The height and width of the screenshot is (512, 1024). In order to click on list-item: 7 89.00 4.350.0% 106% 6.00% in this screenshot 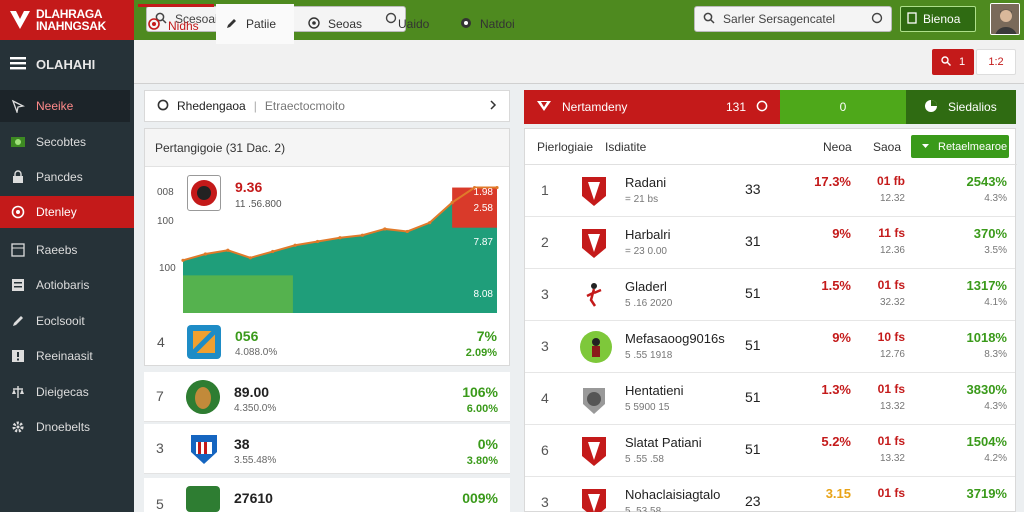, I will do `click(327, 397)`.